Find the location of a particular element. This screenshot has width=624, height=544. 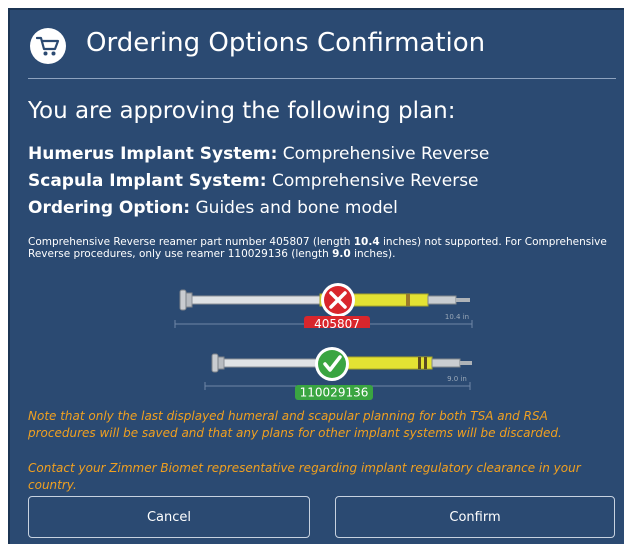

reamer-405807-part-number: 405807 is located at coordinates (337, 322).